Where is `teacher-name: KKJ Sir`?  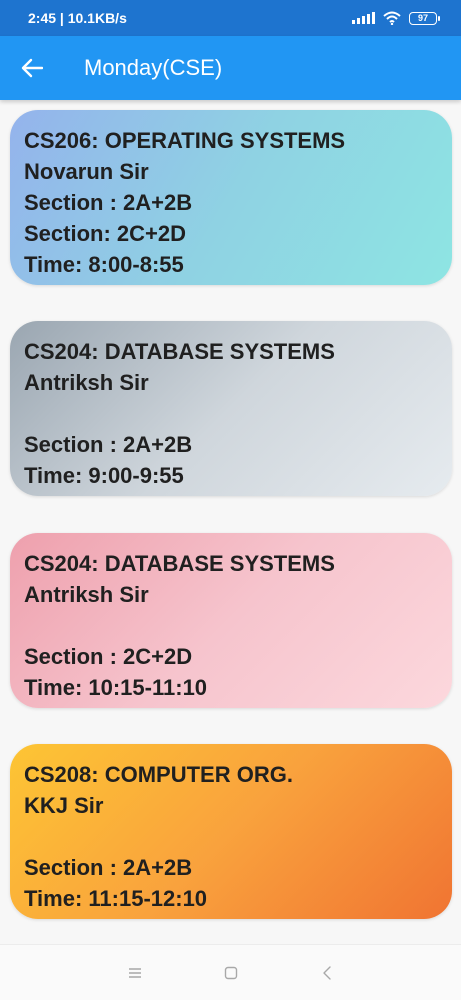
teacher-name: KKJ Sir is located at coordinates (64, 805).